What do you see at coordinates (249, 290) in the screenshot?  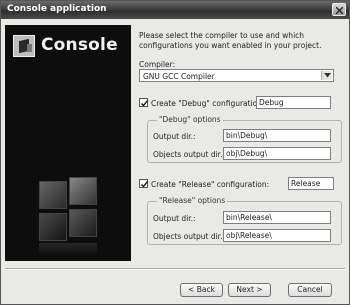 I see `next-button: Next >` at bounding box center [249, 290].